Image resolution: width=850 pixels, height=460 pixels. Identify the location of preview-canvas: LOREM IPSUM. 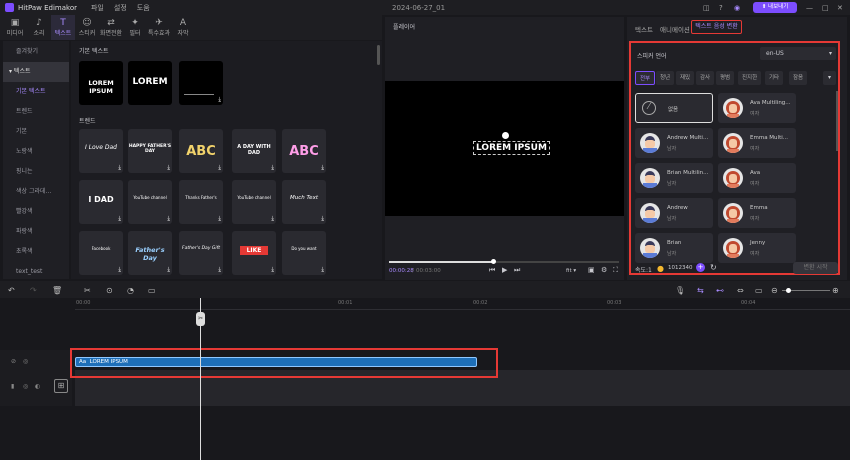
(504, 148).